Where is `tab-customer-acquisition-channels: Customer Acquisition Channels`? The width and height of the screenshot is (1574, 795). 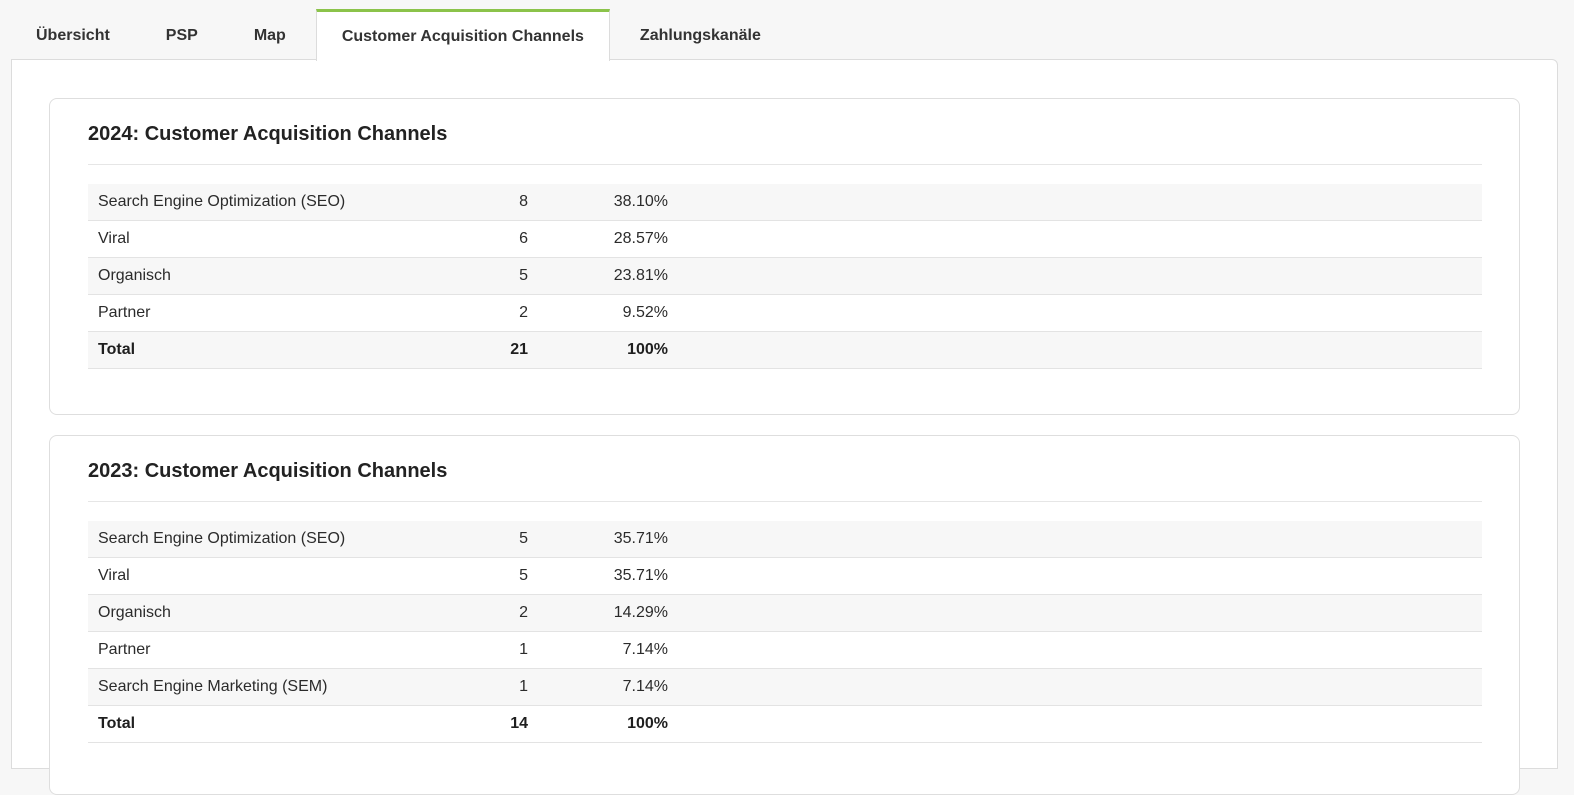 tab-customer-acquisition-channels: Customer Acquisition Channels is located at coordinates (462, 35).